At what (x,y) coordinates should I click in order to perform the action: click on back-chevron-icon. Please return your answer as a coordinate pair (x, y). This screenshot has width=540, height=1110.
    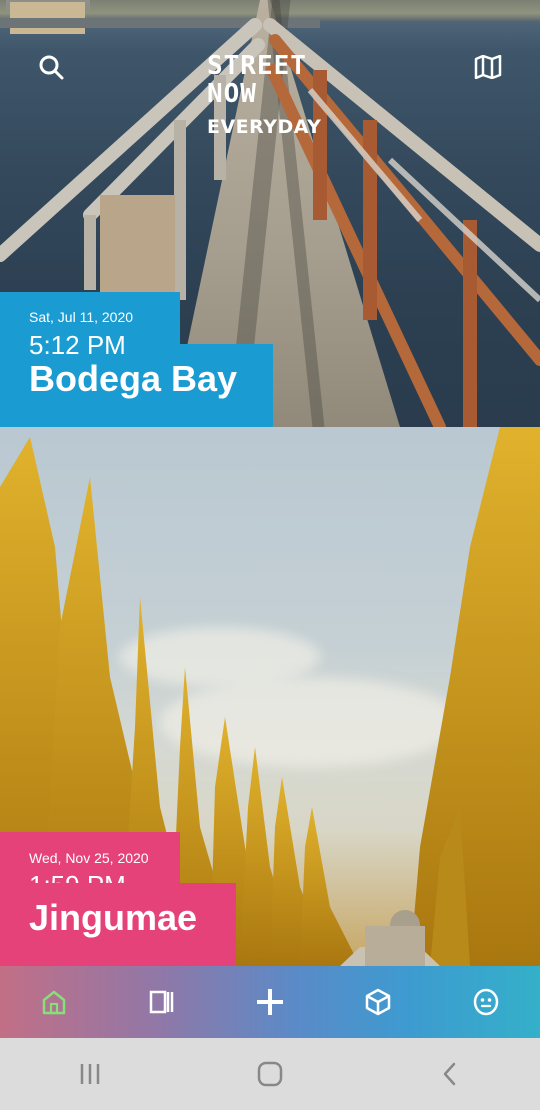
    Looking at the image, I should click on (449, 1074).